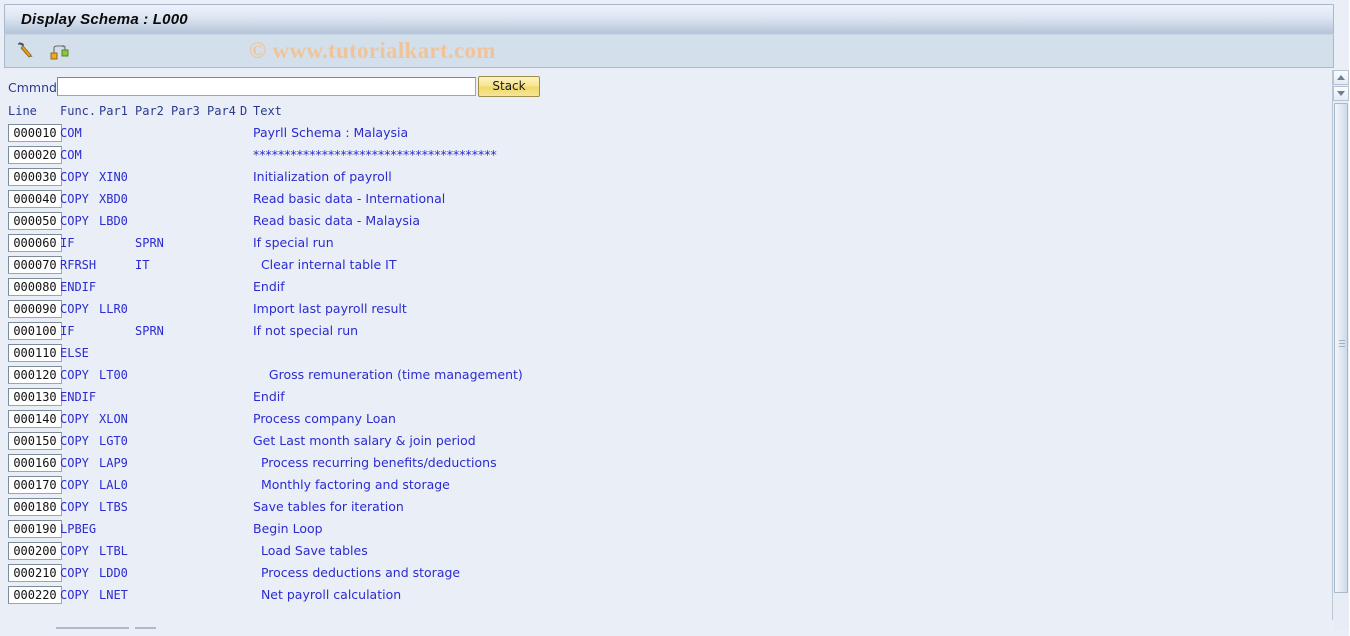  What do you see at coordinates (113, 485) in the screenshot?
I see `cell-par1: LAL0` at bounding box center [113, 485].